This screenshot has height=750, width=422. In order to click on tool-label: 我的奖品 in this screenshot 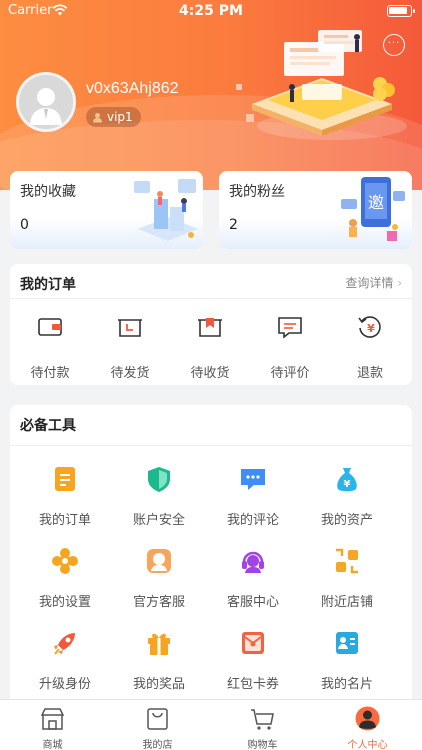, I will do `click(158, 684)`.